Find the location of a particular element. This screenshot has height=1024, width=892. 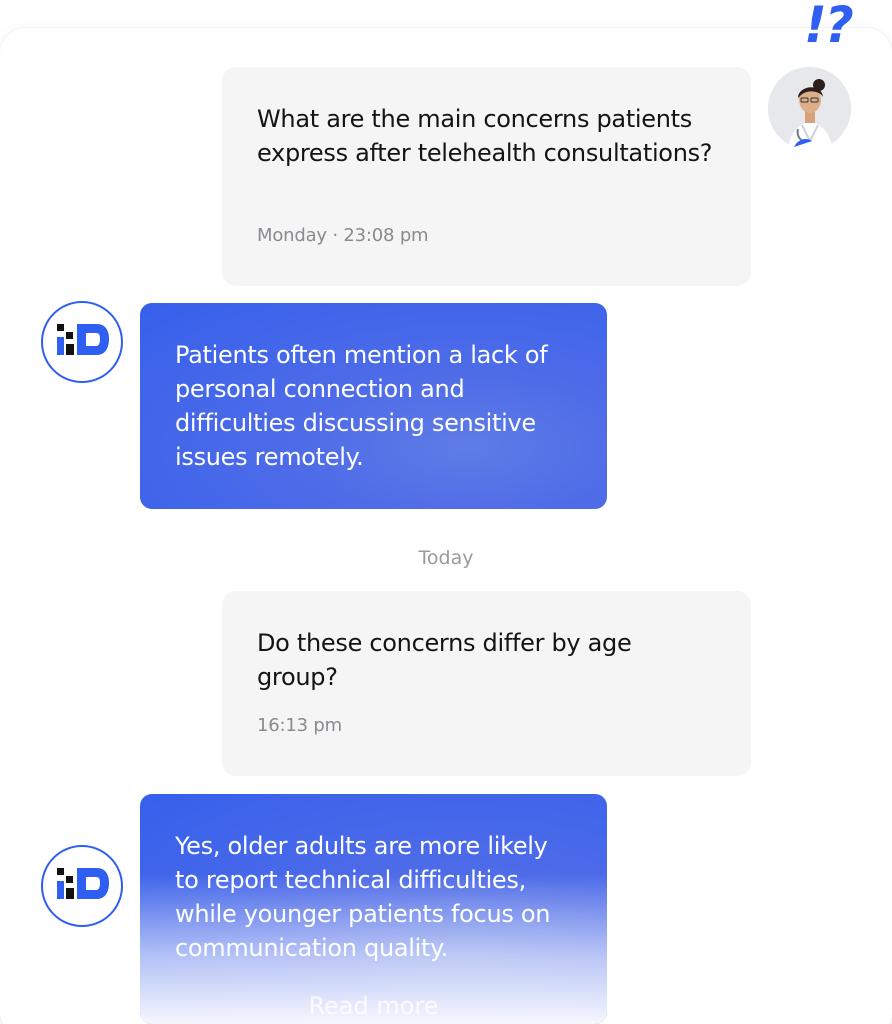

question-badge: !? is located at coordinates (829, 27).